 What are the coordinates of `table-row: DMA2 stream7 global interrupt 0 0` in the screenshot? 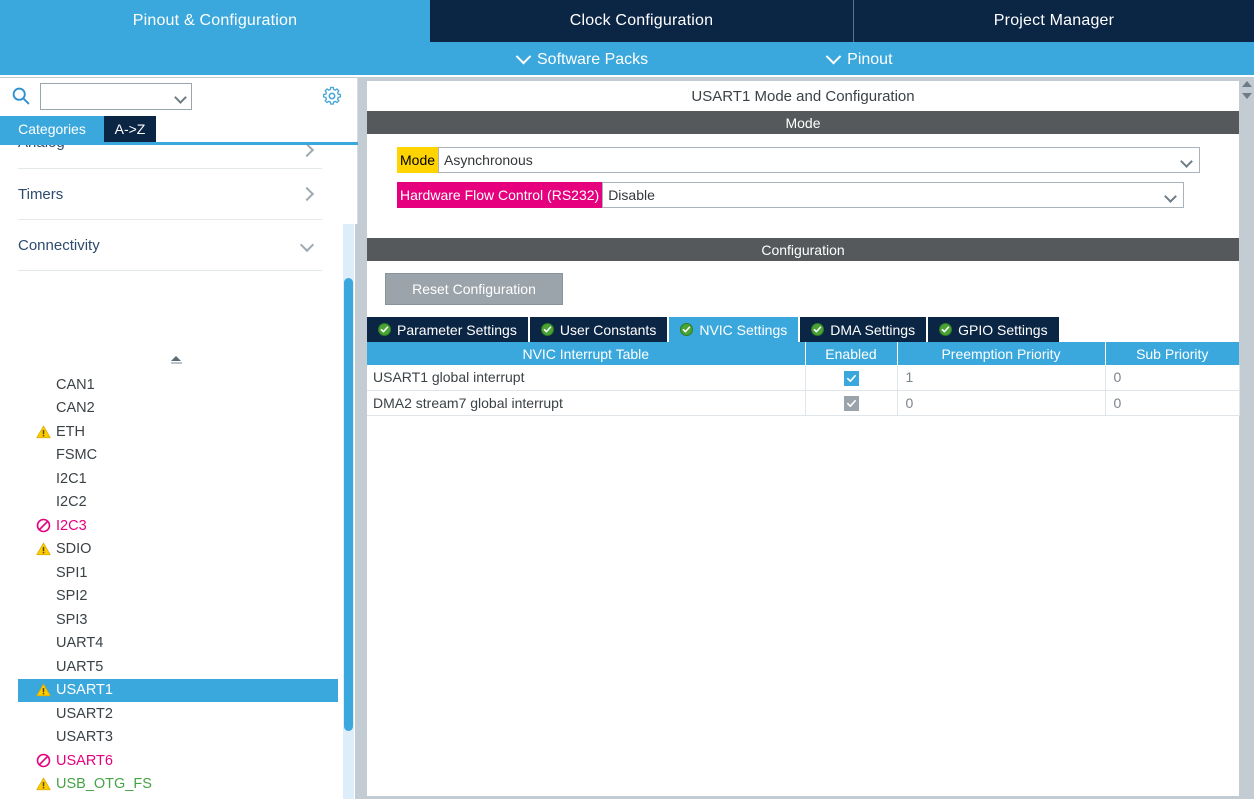 It's located at (803, 403).